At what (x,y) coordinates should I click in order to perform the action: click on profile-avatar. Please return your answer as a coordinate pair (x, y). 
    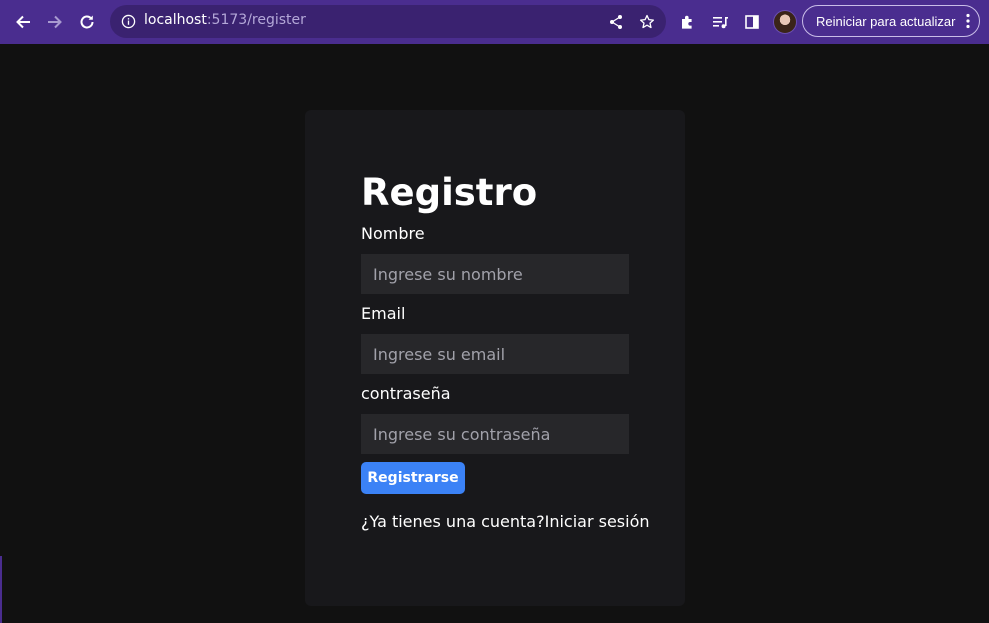
    Looking at the image, I should click on (785, 22).